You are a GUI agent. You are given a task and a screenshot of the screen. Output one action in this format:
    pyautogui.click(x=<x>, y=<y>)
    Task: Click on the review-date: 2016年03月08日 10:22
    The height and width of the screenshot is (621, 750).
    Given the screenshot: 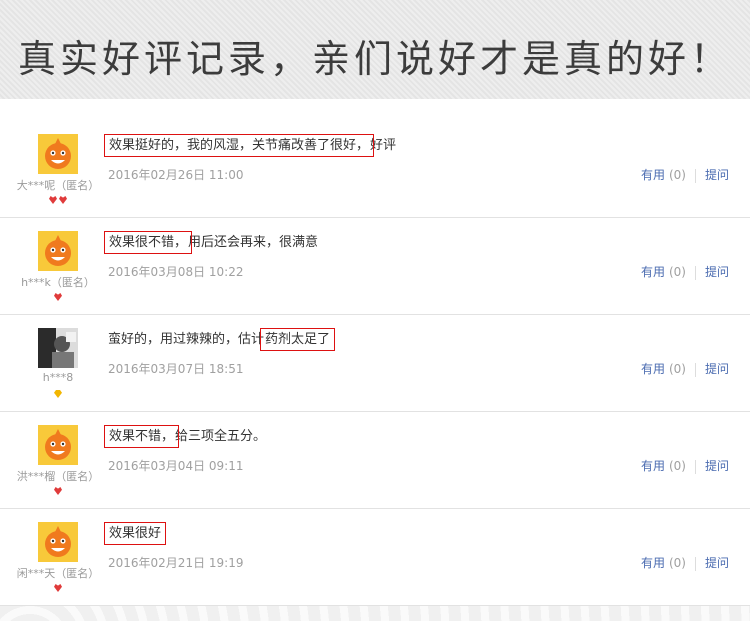 What is the action you would take?
    pyautogui.click(x=176, y=272)
    